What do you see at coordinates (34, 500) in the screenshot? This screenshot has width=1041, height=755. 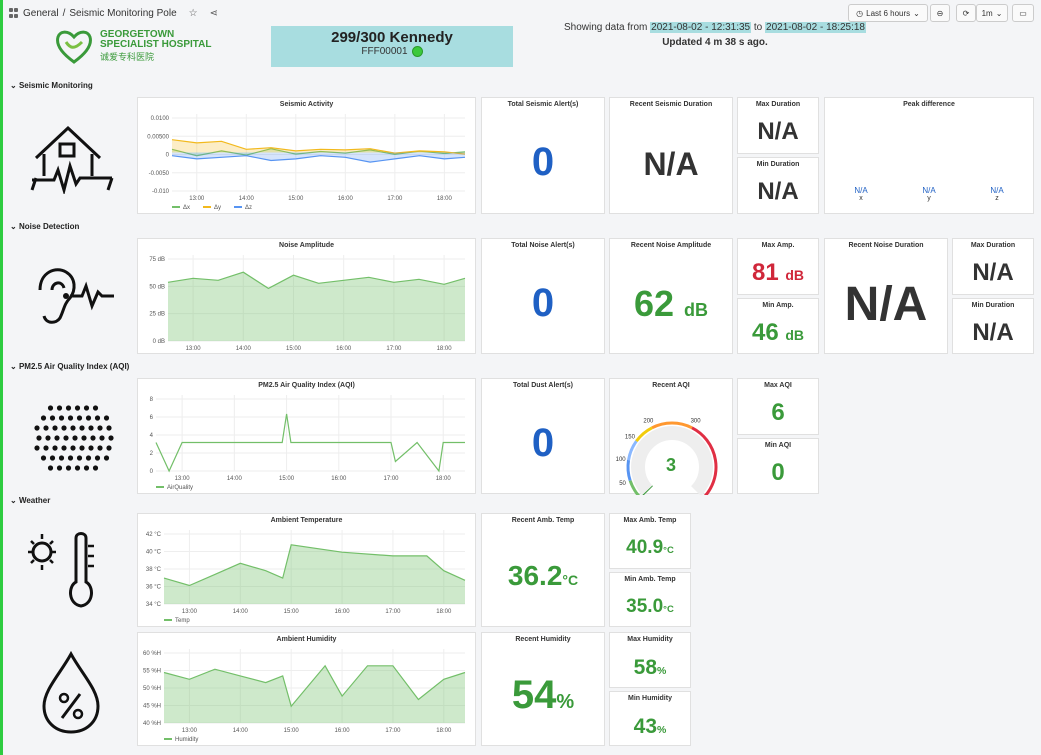 I see `section-weather-label: Weather` at bounding box center [34, 500].